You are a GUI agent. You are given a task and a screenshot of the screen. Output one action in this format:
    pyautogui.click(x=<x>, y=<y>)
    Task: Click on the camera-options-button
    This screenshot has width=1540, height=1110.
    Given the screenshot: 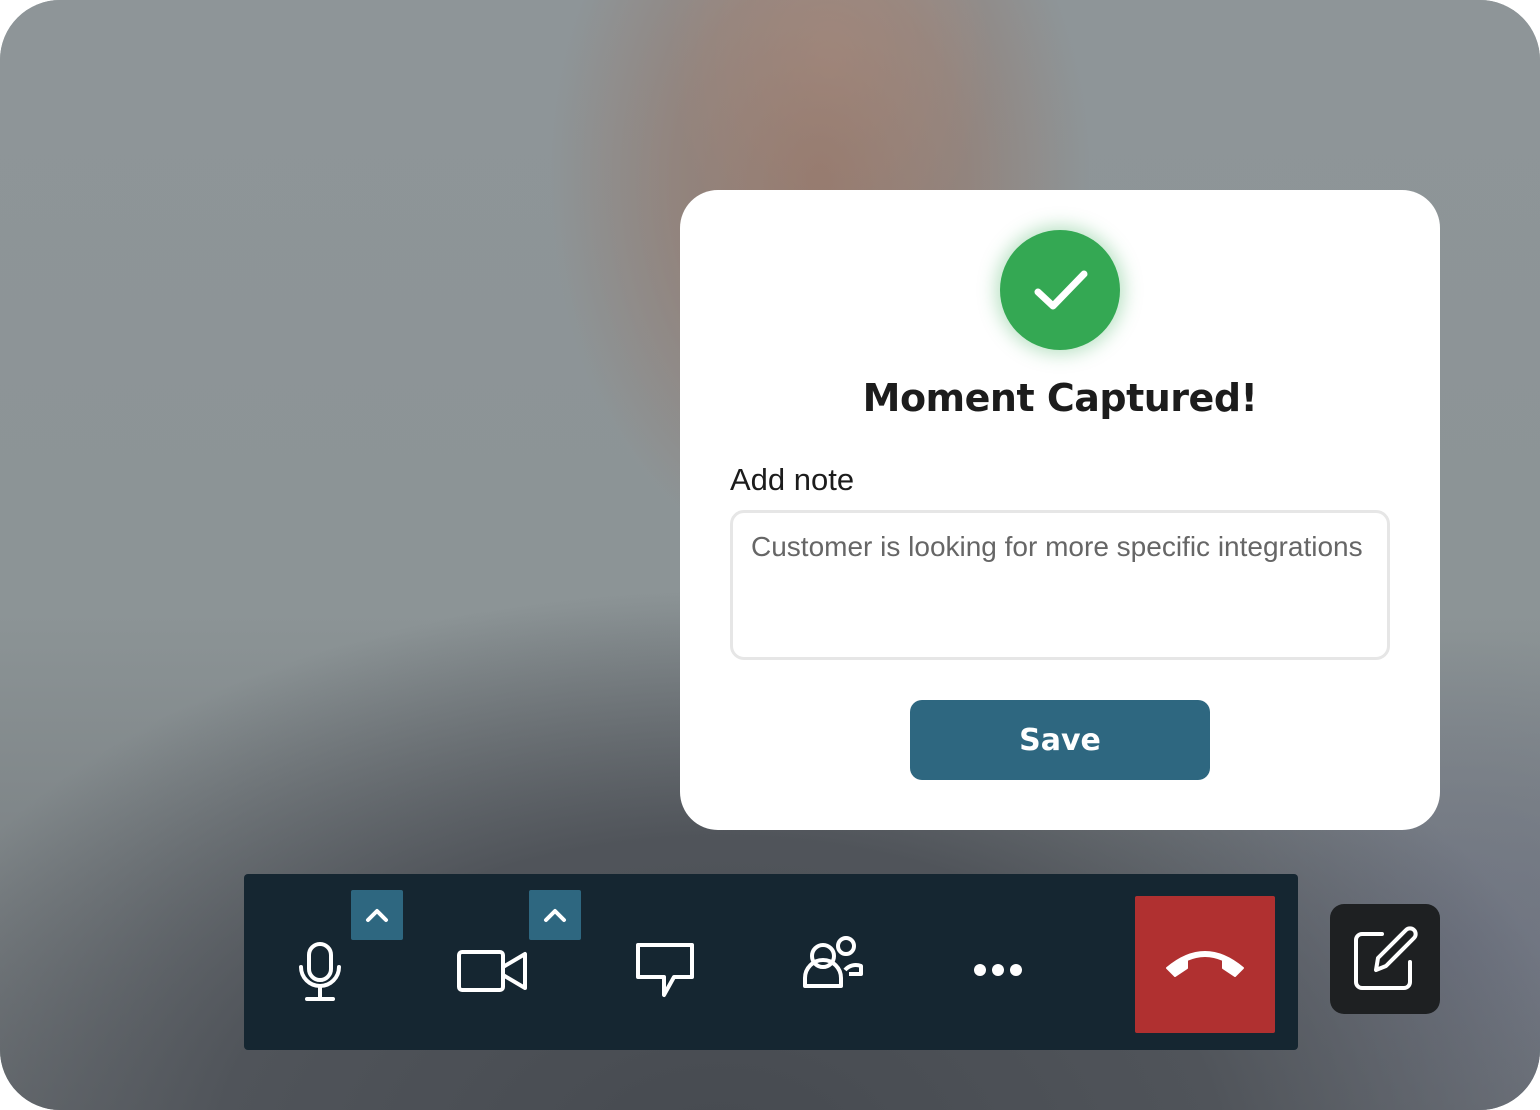 What is the action you would take?
    pyautogui.click(x=555, y=915)
    